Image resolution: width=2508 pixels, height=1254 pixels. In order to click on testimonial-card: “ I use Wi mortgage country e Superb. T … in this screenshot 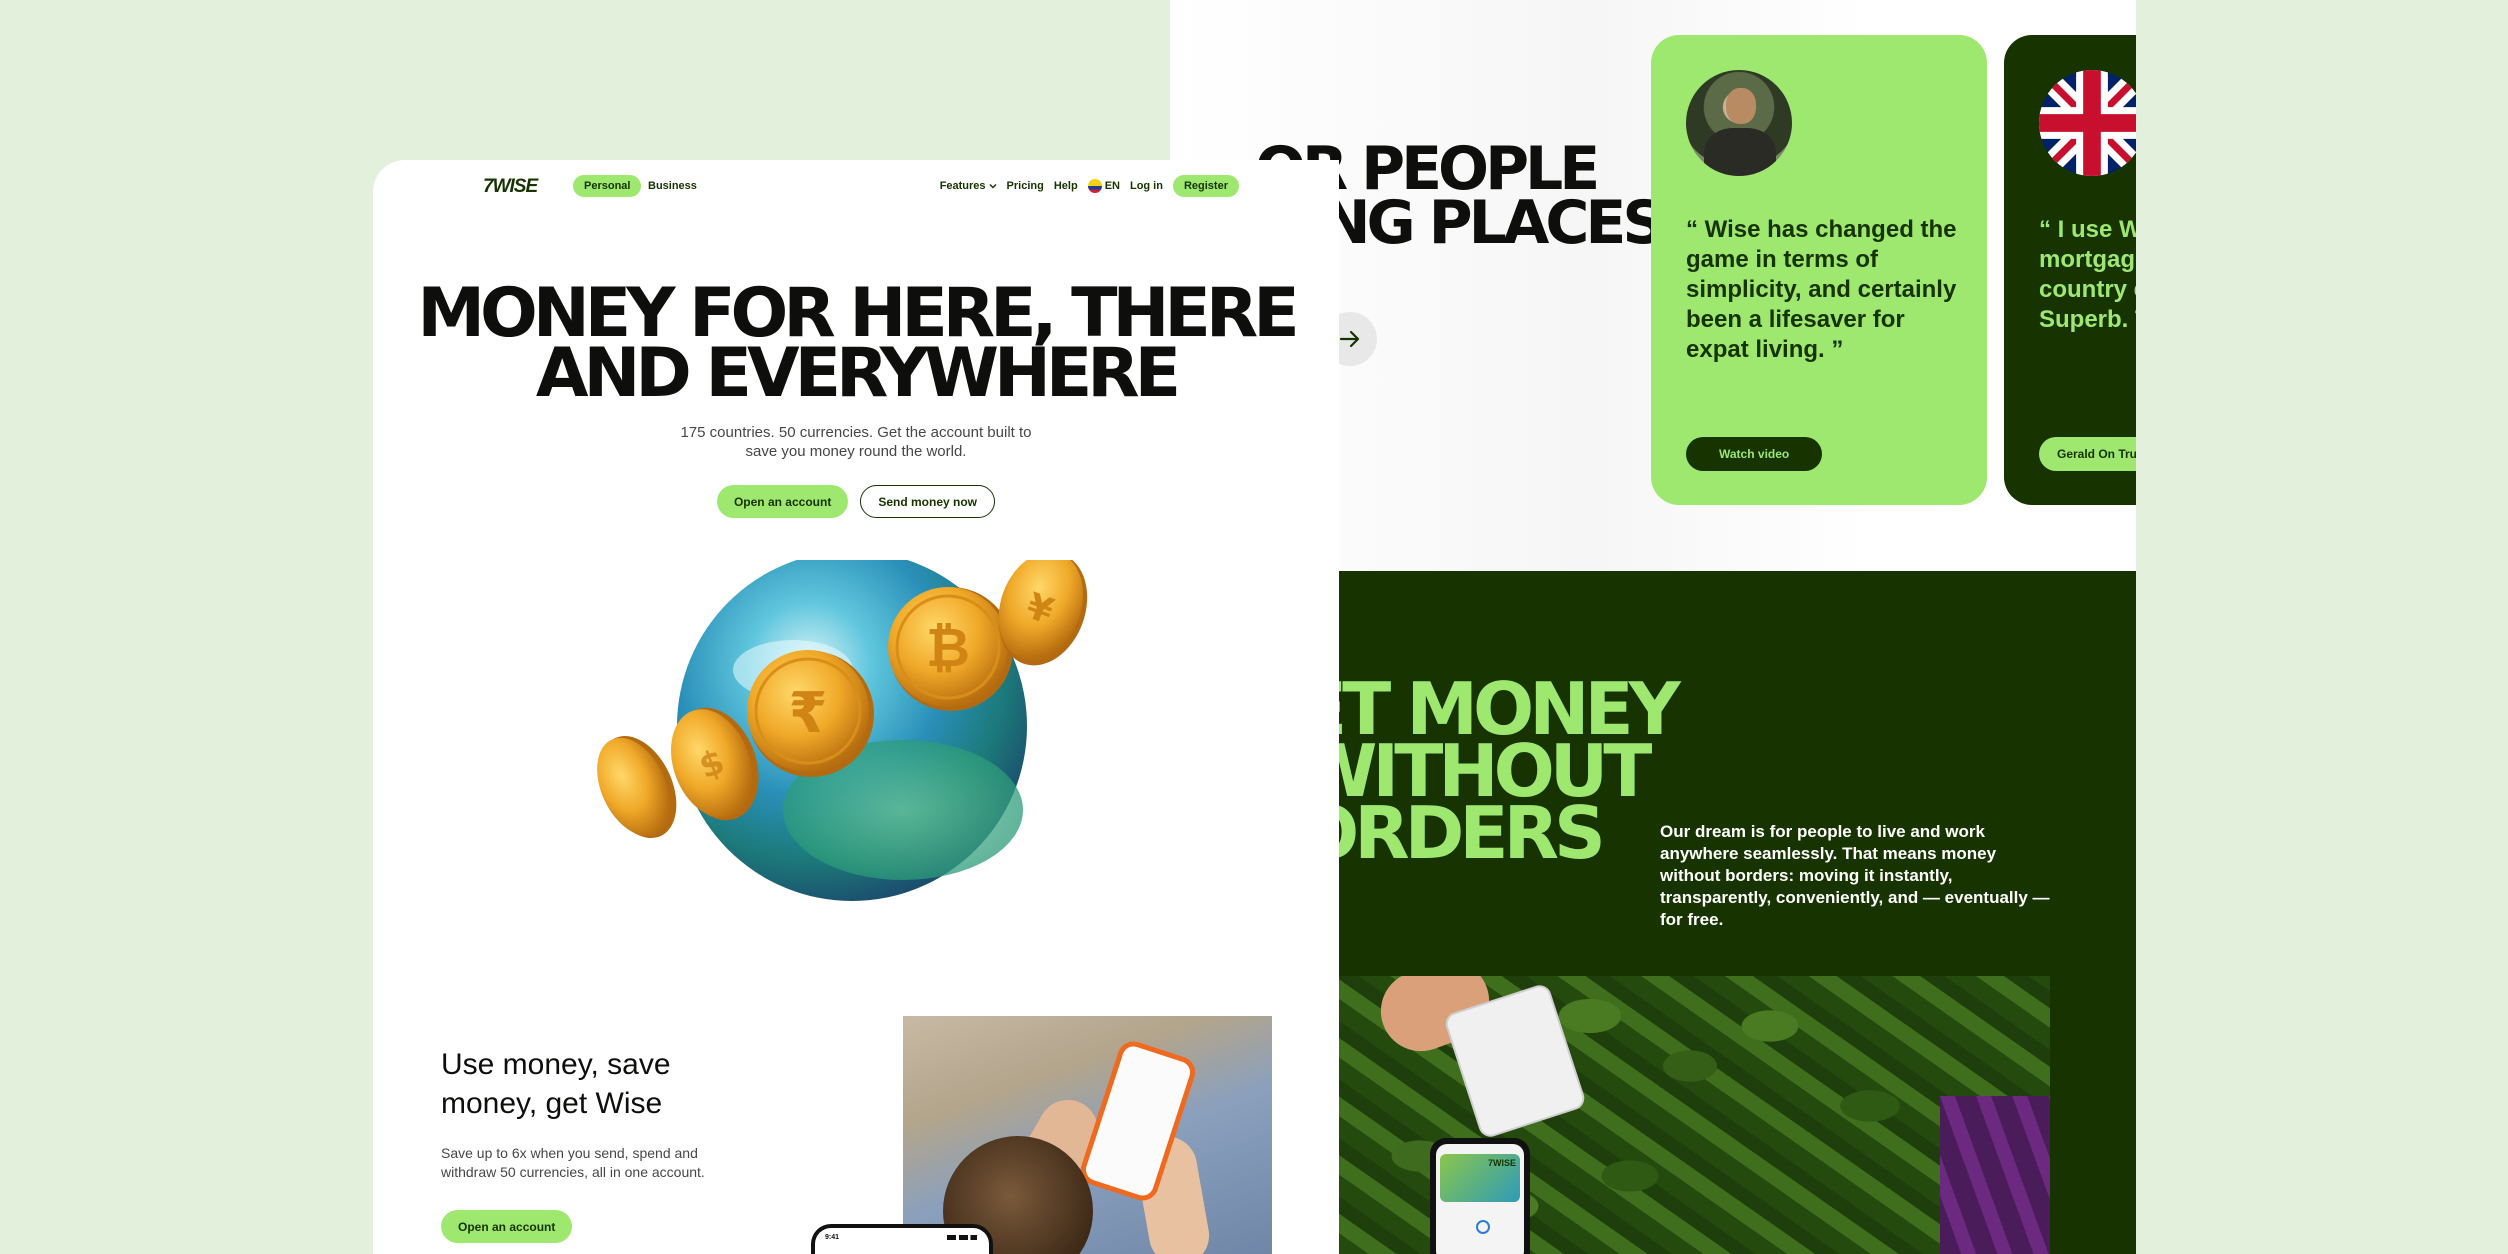, I will do `click(2070, 270)`.